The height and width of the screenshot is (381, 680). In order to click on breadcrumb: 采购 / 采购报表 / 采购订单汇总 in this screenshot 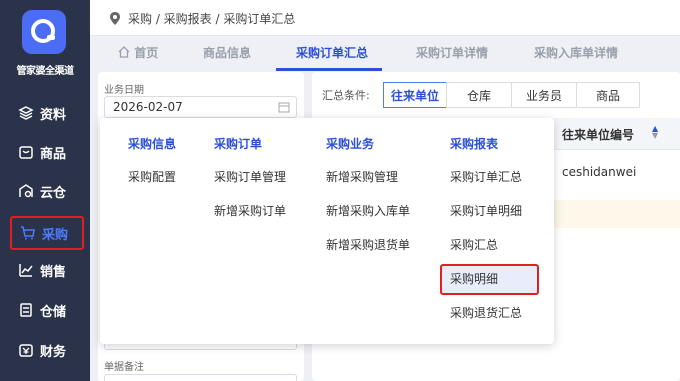, I will do `click(202, 18)`.